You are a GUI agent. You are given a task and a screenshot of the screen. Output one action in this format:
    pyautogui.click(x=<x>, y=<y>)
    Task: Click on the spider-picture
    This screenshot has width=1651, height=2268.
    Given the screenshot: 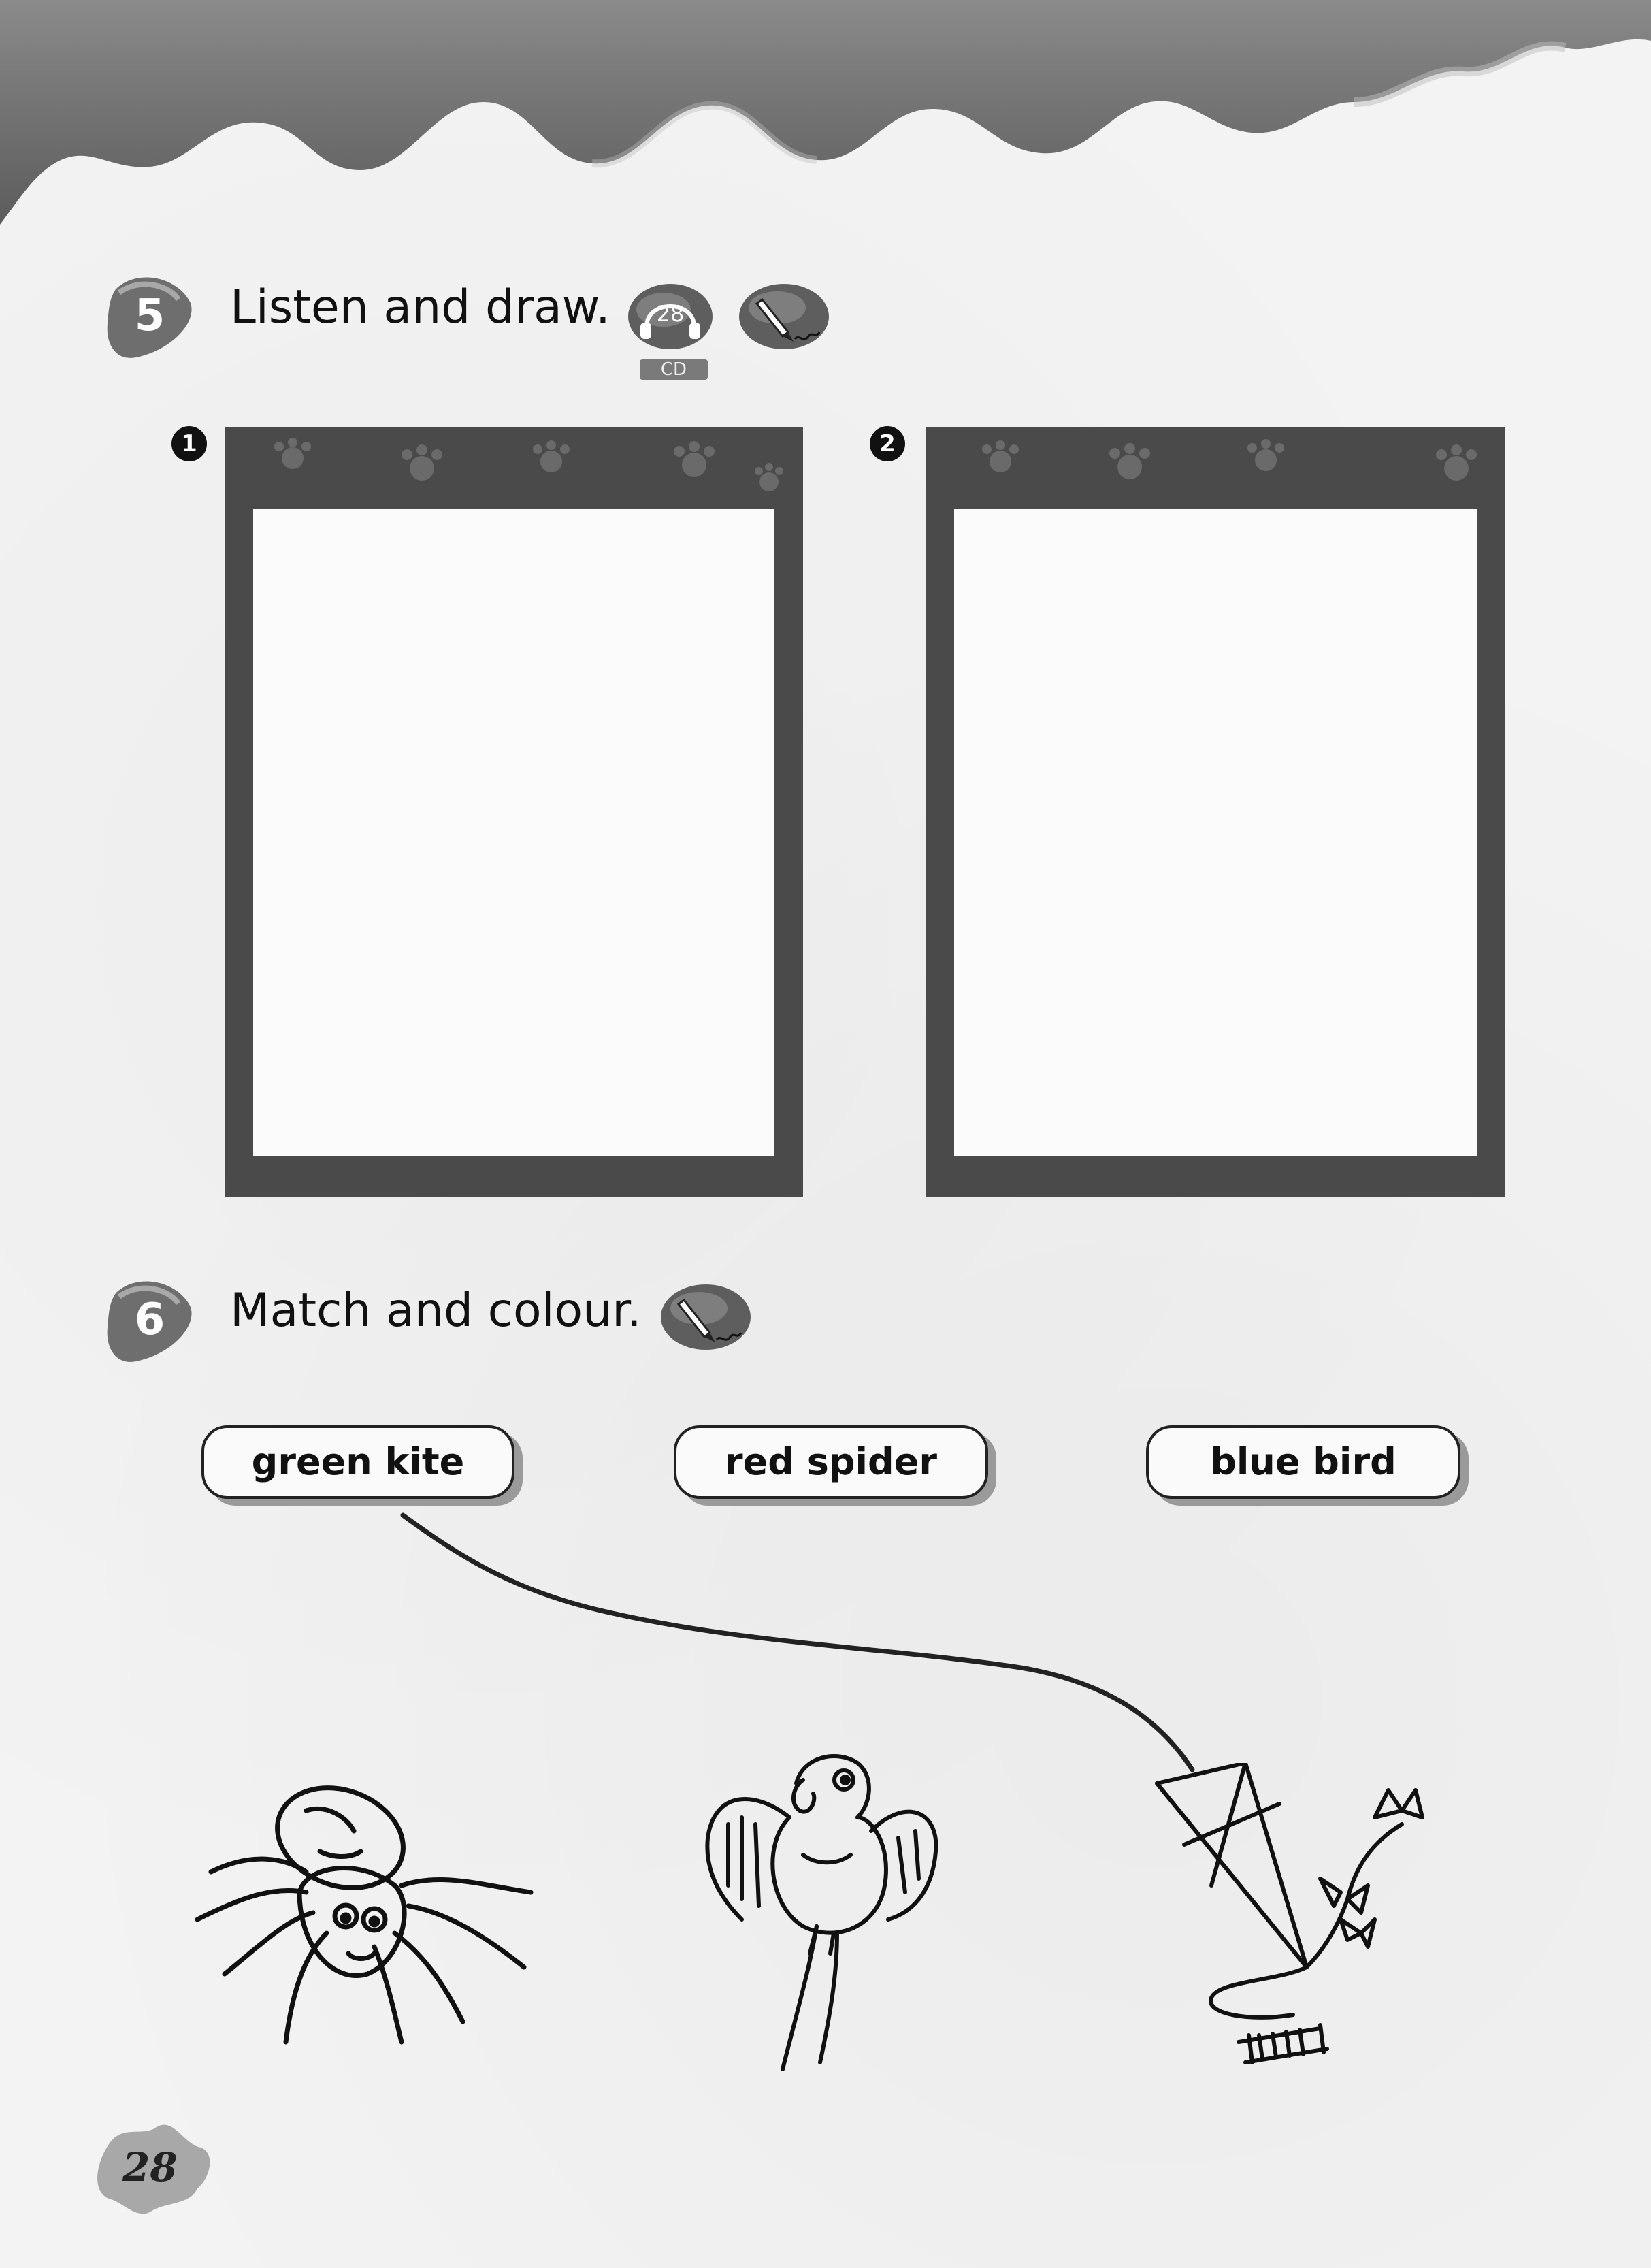 What is the action you would take?
    pyautogui.click(x=364, y=1909)
    